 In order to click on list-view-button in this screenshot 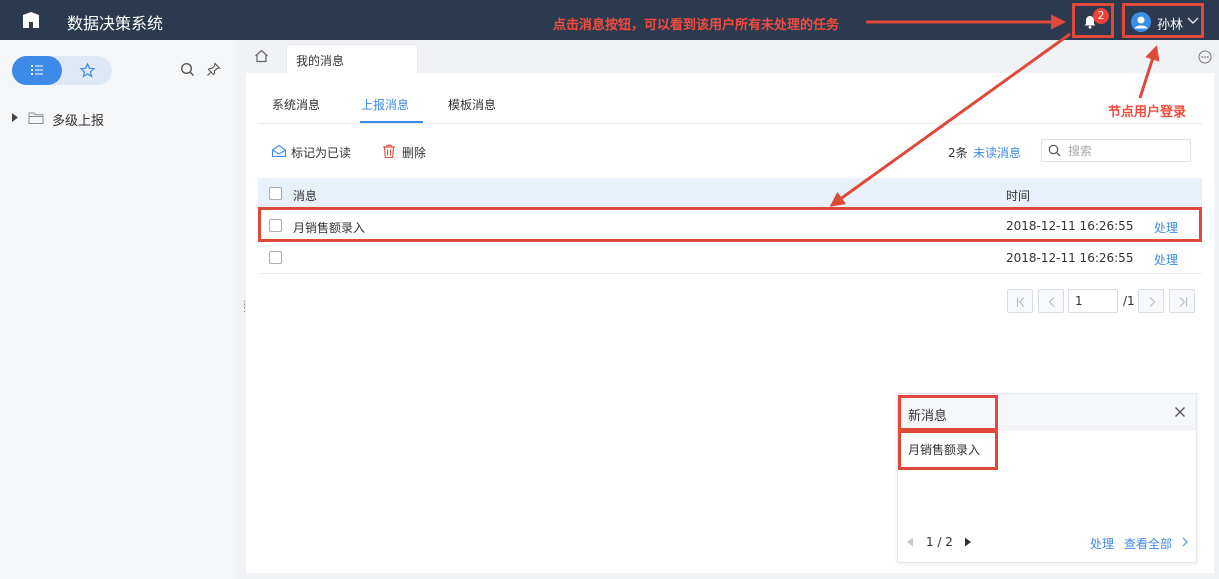, I will do `click(37, 70)`.